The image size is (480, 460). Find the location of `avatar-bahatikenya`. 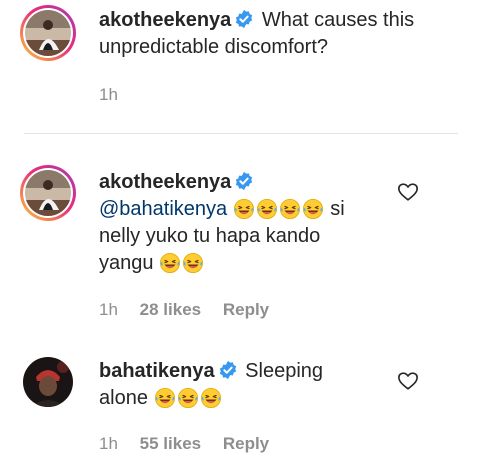

avatar-bahatikenya is located at coordinates (48, 382).